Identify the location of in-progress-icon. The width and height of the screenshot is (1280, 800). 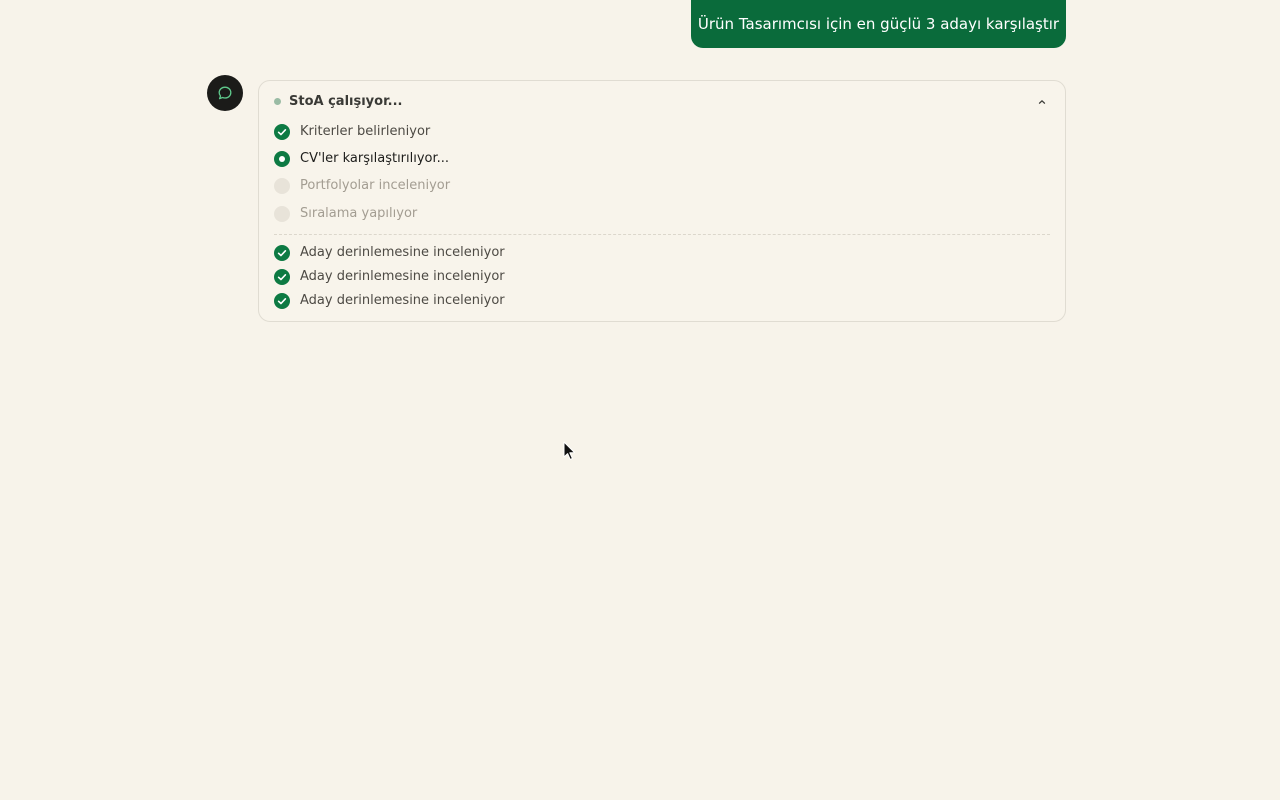
(282, 159).